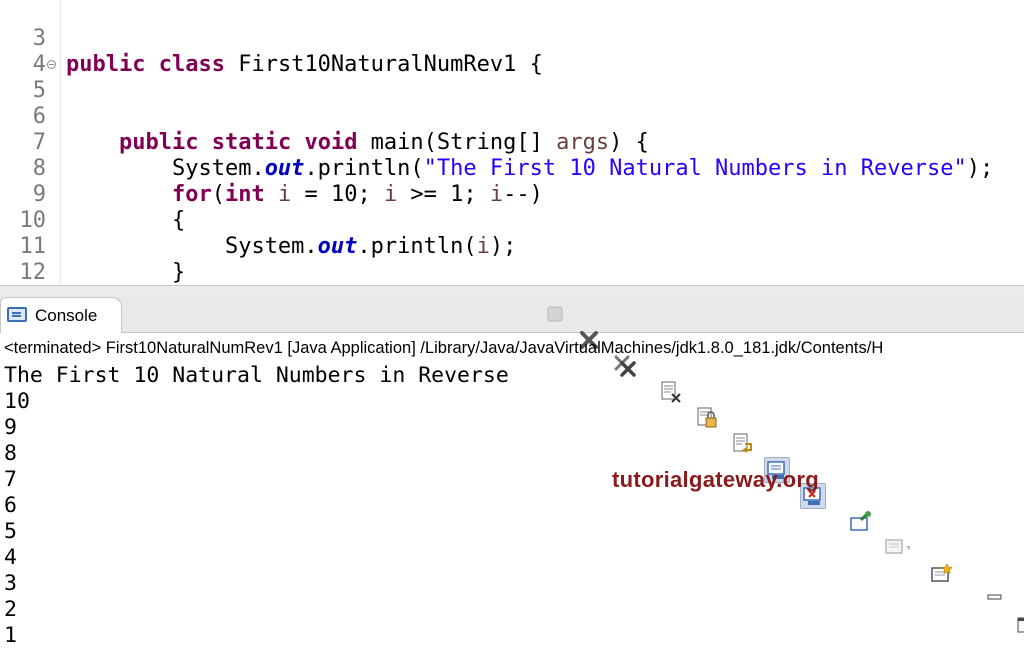 The image size is (1024, 649). I want to click on clear-console-button, so click(671, 392).